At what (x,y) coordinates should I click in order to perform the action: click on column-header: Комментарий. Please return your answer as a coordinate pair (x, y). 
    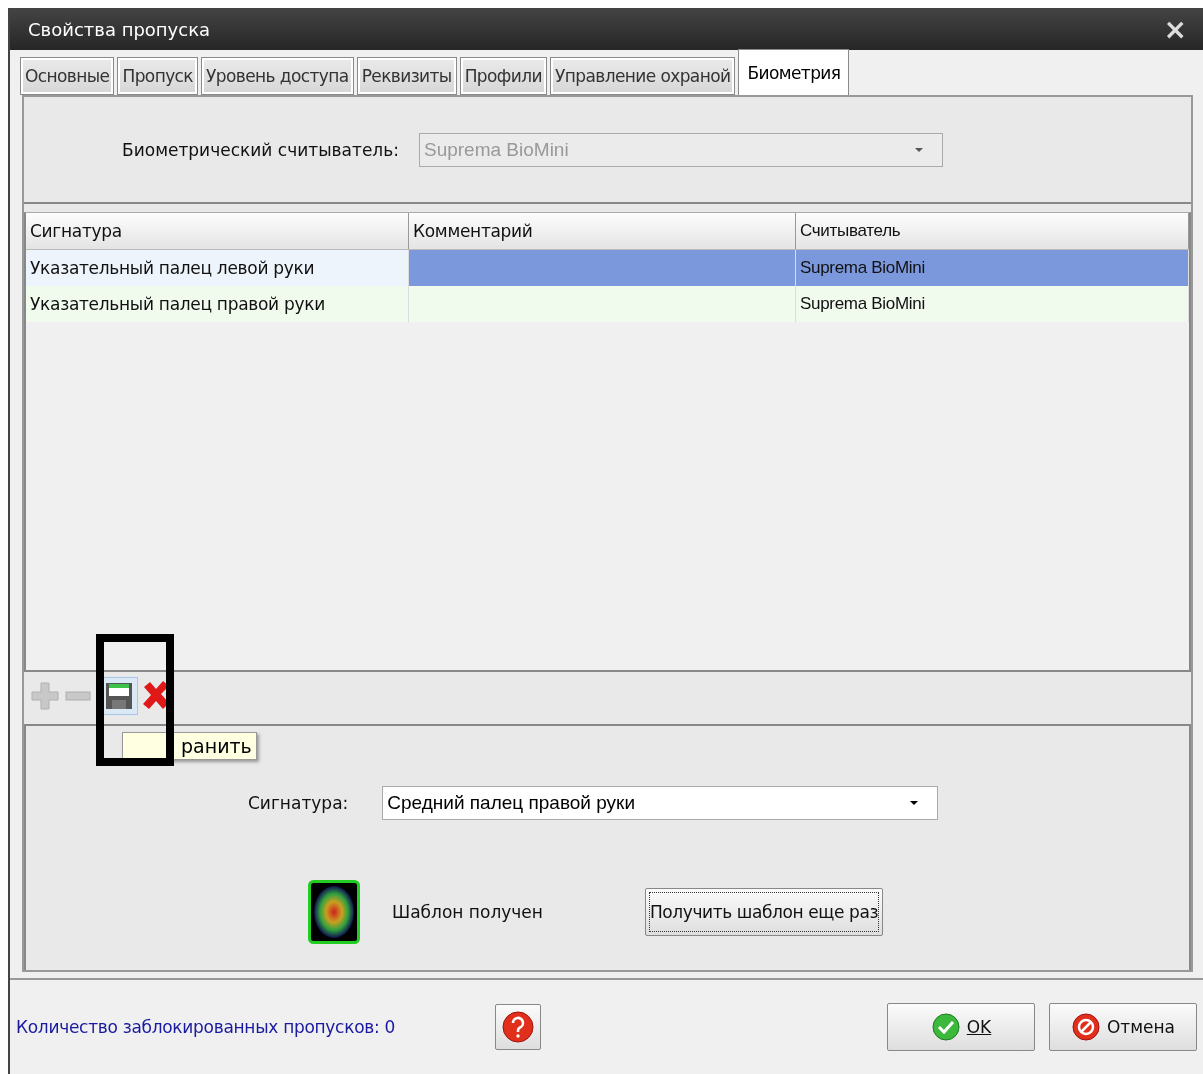
    Looking at the image, I should click on (602, 231).